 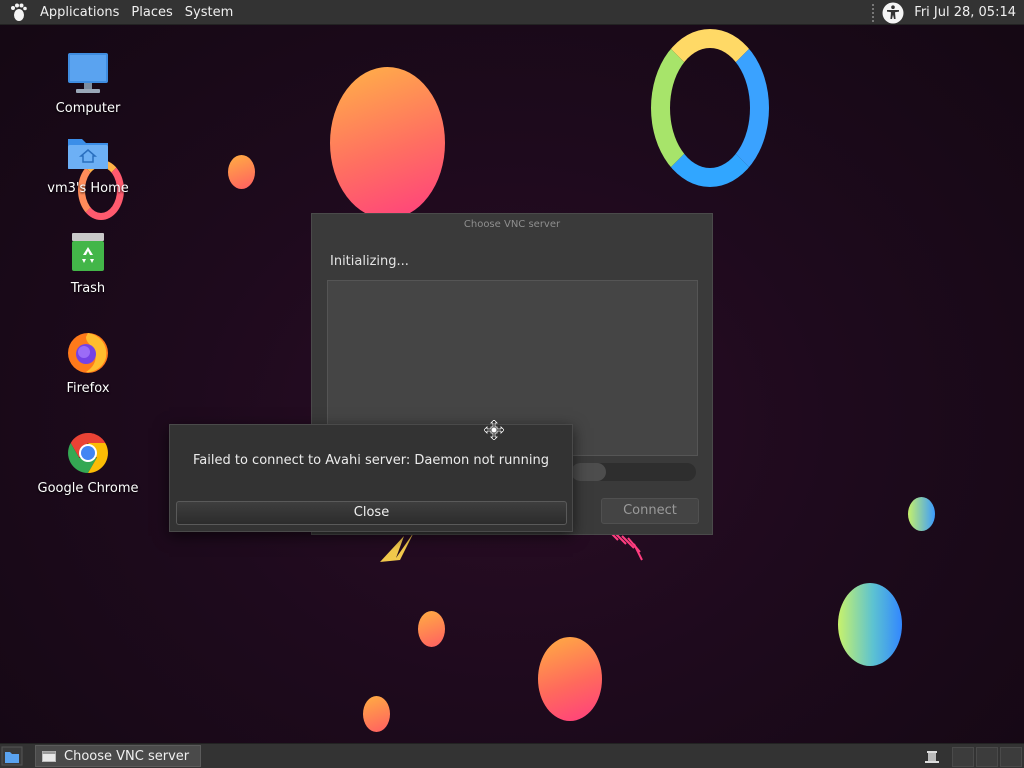 What do you see at coordinates (494, 430) in the screenshot?
I see `move-cursor-icon` at bounding box center [494, 430].